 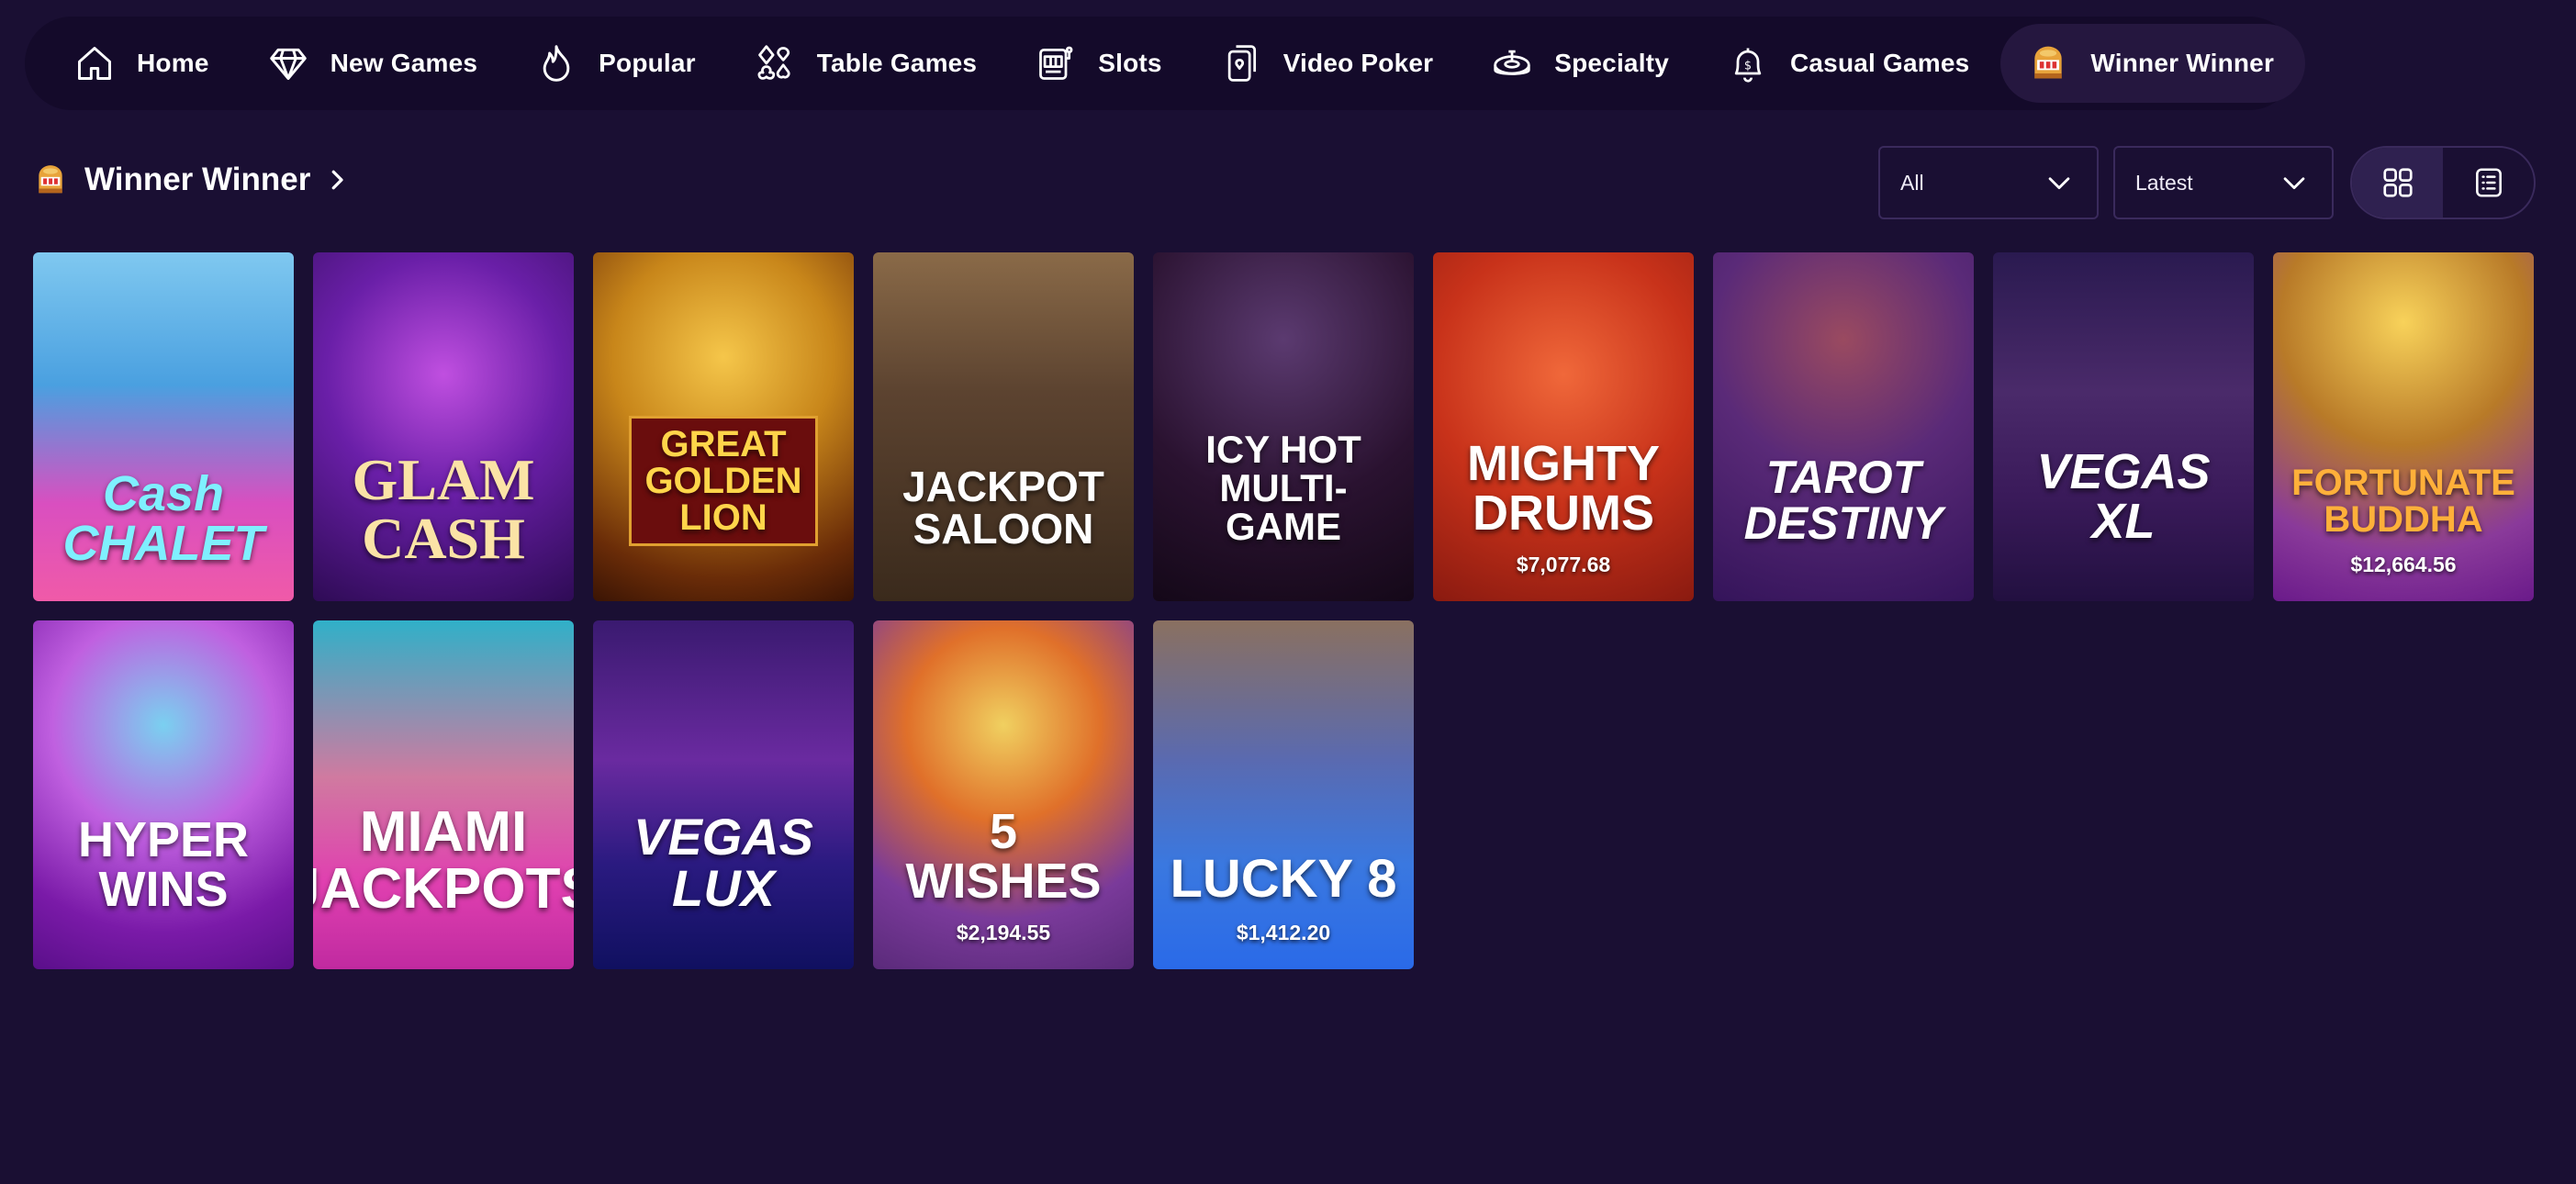 What do you see at coordinates (1056, 63) in the screenshot?
I see `slot-machine-icon` at bounding box center [1056, 63].